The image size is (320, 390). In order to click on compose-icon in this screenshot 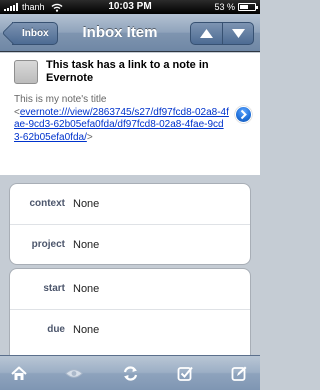, I will do `click(238, 373)`.